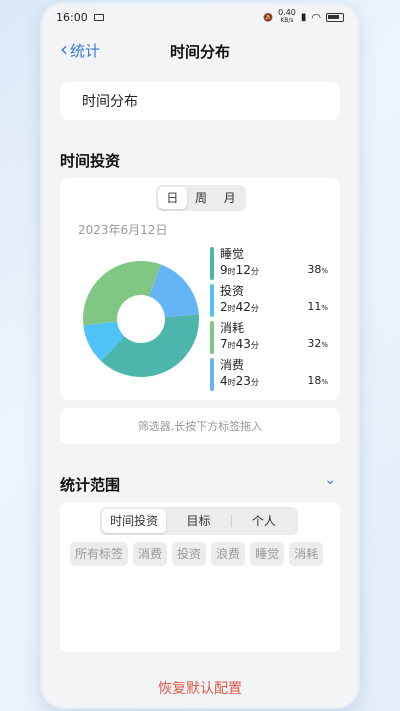 This screenshot has width=400, height=711. Describe the element at coordinates (98, 17) in the screenshot. I see `notification-icon` at that location.